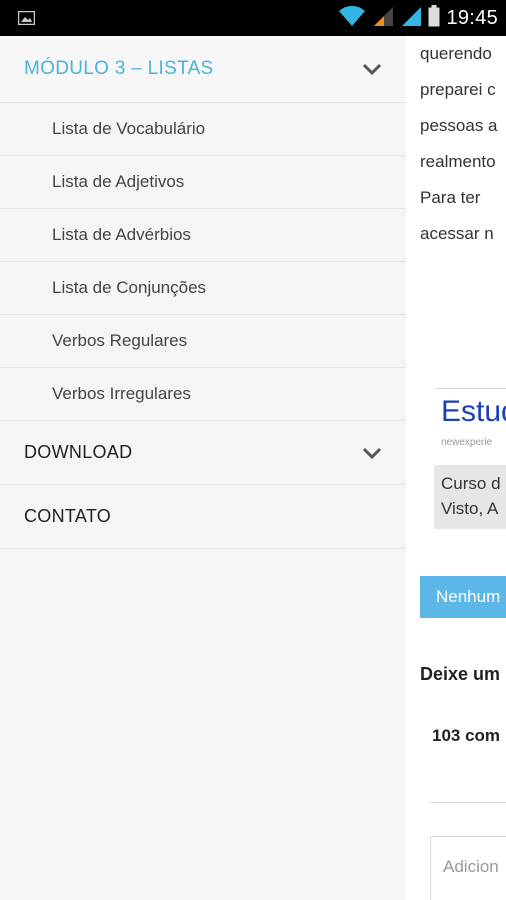 The width and height of the screenshot is (506, 900). What do you see at coordinates (121, 234) in the screenshot?
I see `drawer-item-label: Lista de Advérbios` at bounding box center [121, 234].